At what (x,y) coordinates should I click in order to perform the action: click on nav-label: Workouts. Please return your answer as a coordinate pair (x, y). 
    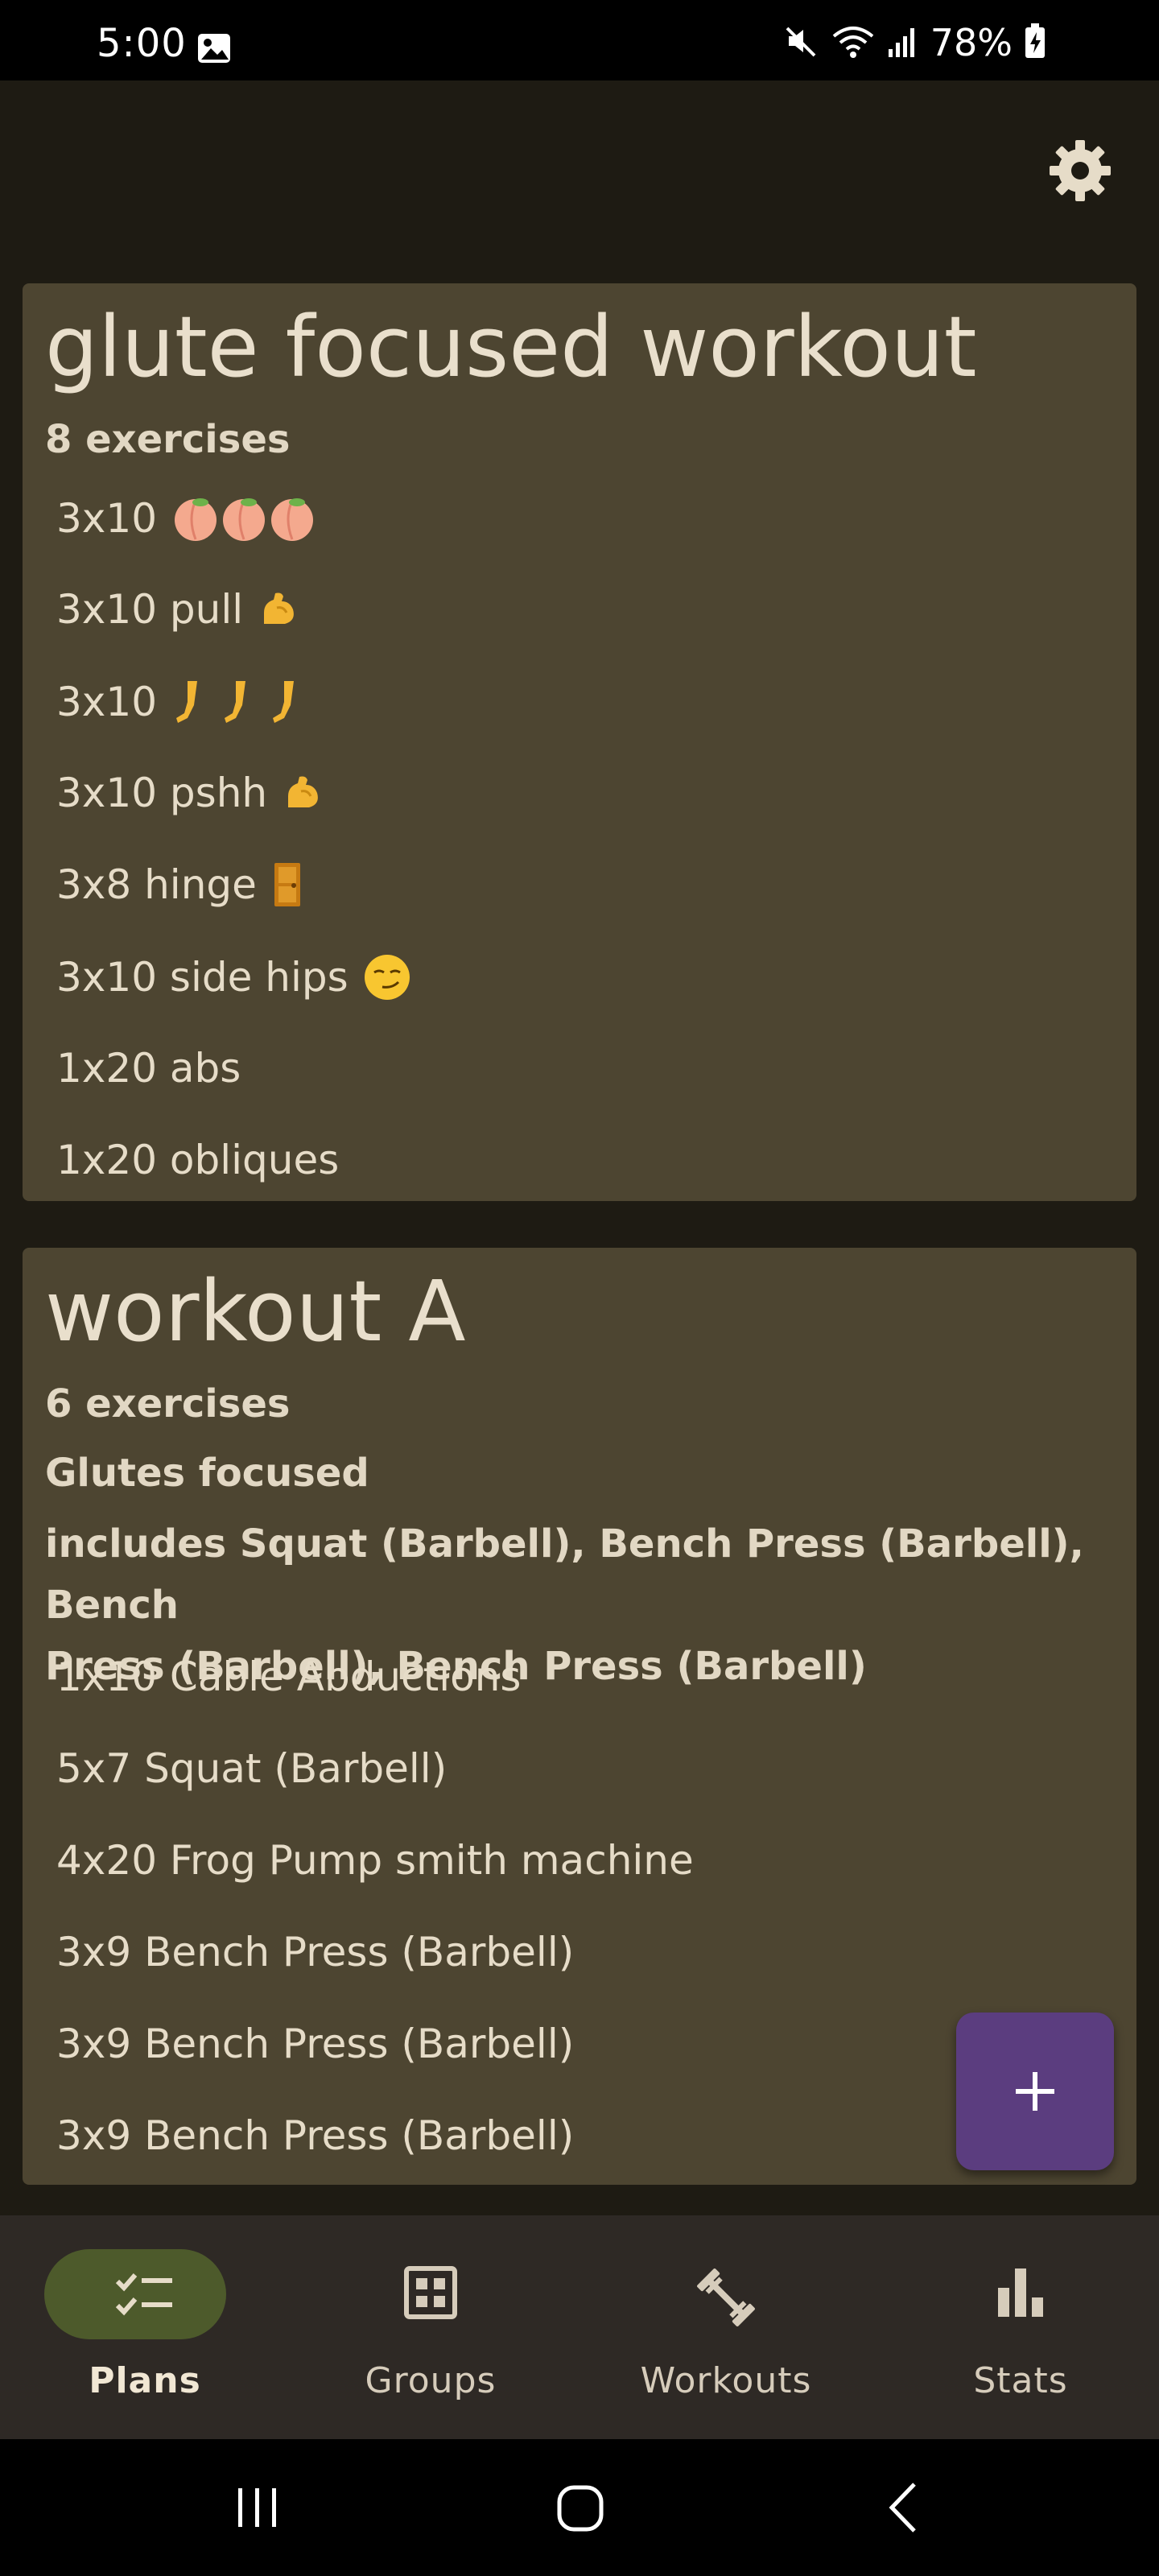
    Looking at the image, I should click on (726, 2380).